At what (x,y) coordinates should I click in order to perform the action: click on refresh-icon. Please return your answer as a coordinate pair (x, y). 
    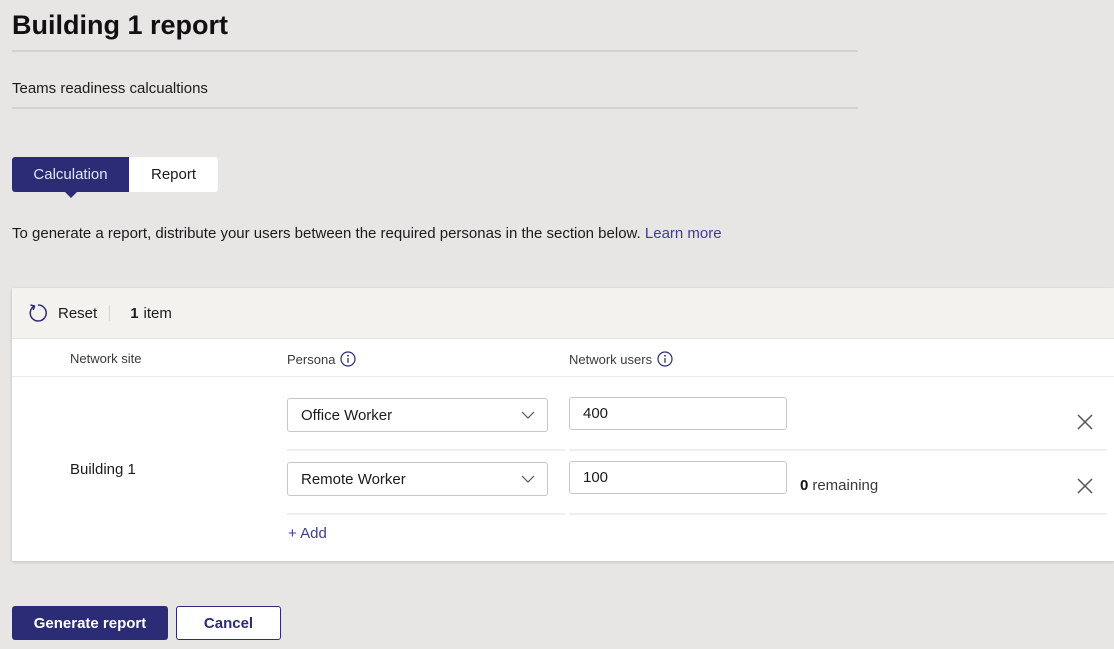
    Looking at the image, I should click on (38, 313).